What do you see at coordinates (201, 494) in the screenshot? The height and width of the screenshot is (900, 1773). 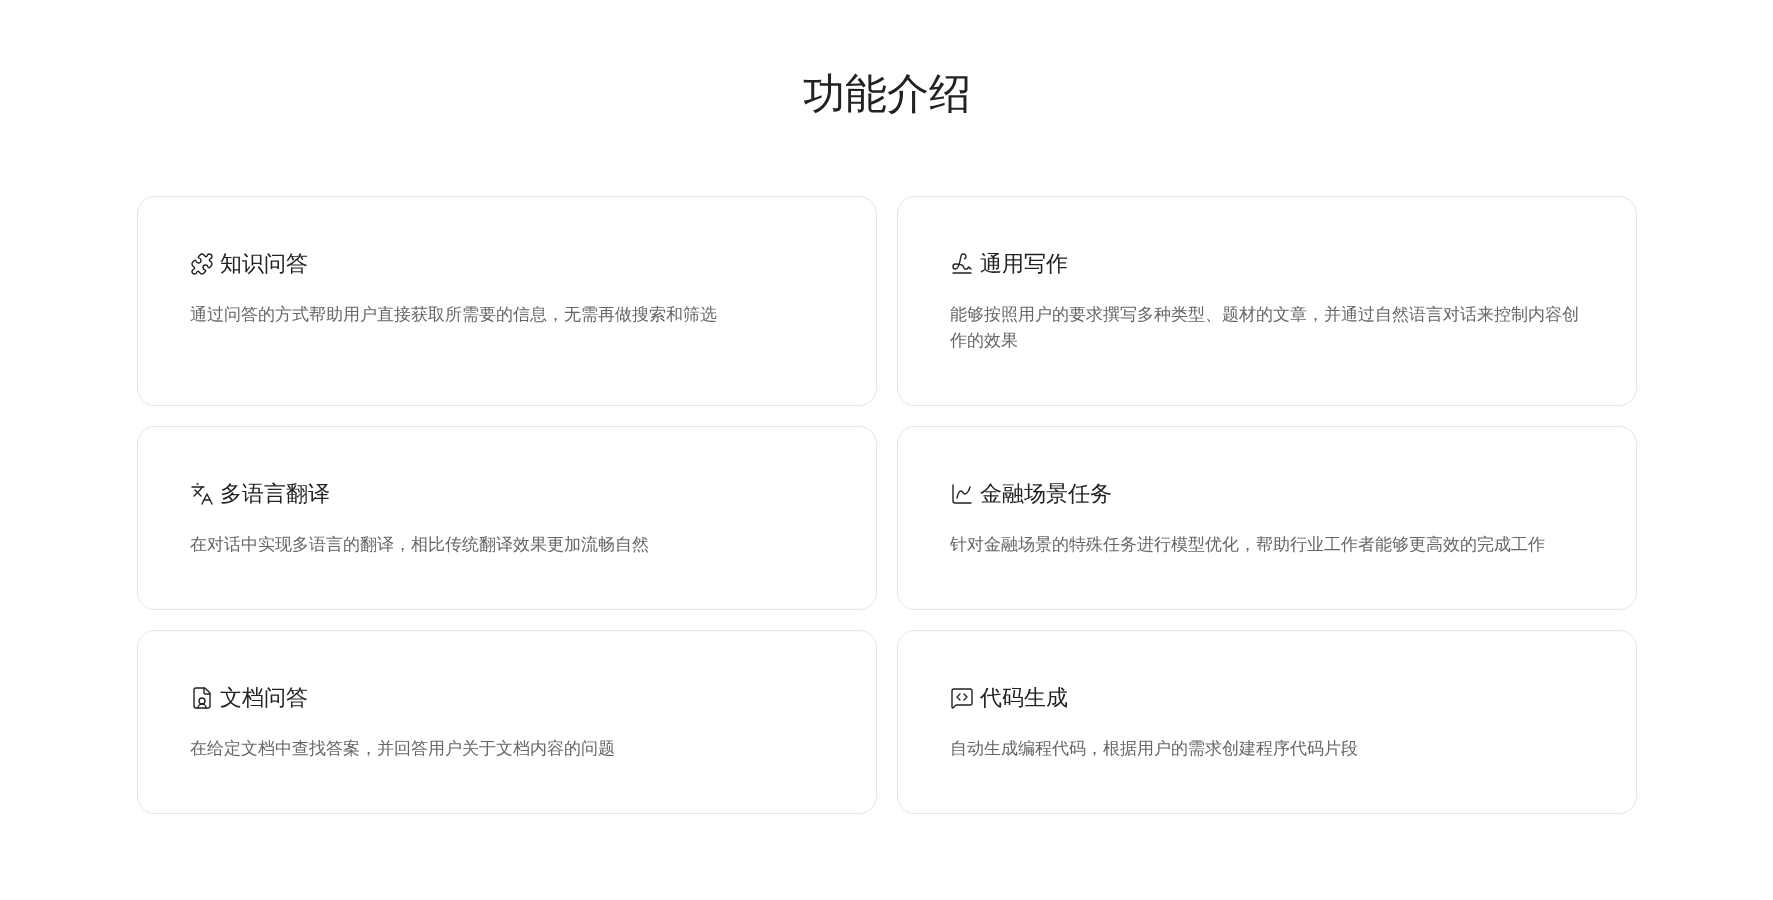 I see `translate-icon` at bounding box center [201, 494].